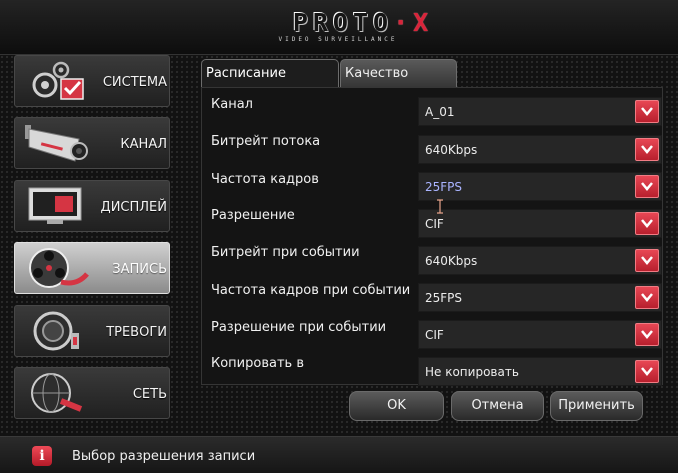 The height and width of the screenshot is (473, 678). I want to click on copy-to-select: Не копировать, so click(540, 371).